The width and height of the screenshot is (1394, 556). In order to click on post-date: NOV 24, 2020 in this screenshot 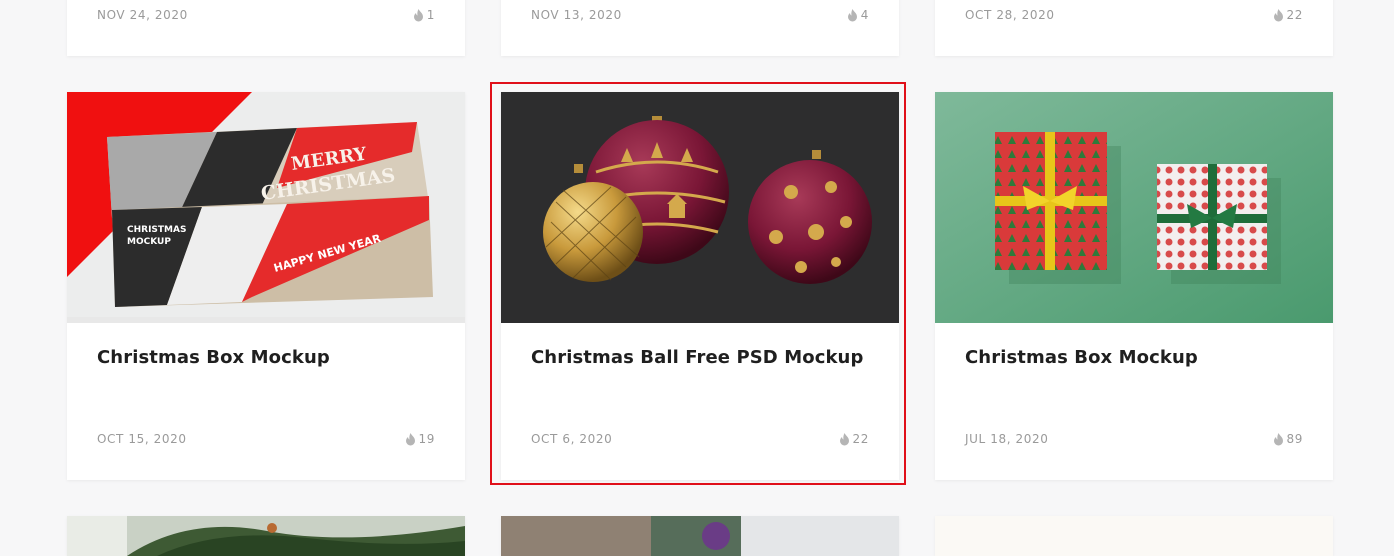, I will do `click(142, 15)`.